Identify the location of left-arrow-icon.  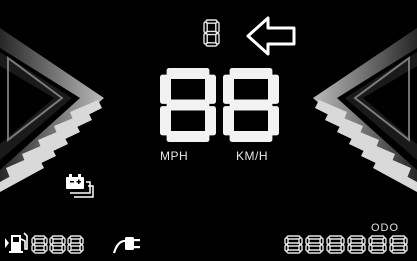
(271, 36).